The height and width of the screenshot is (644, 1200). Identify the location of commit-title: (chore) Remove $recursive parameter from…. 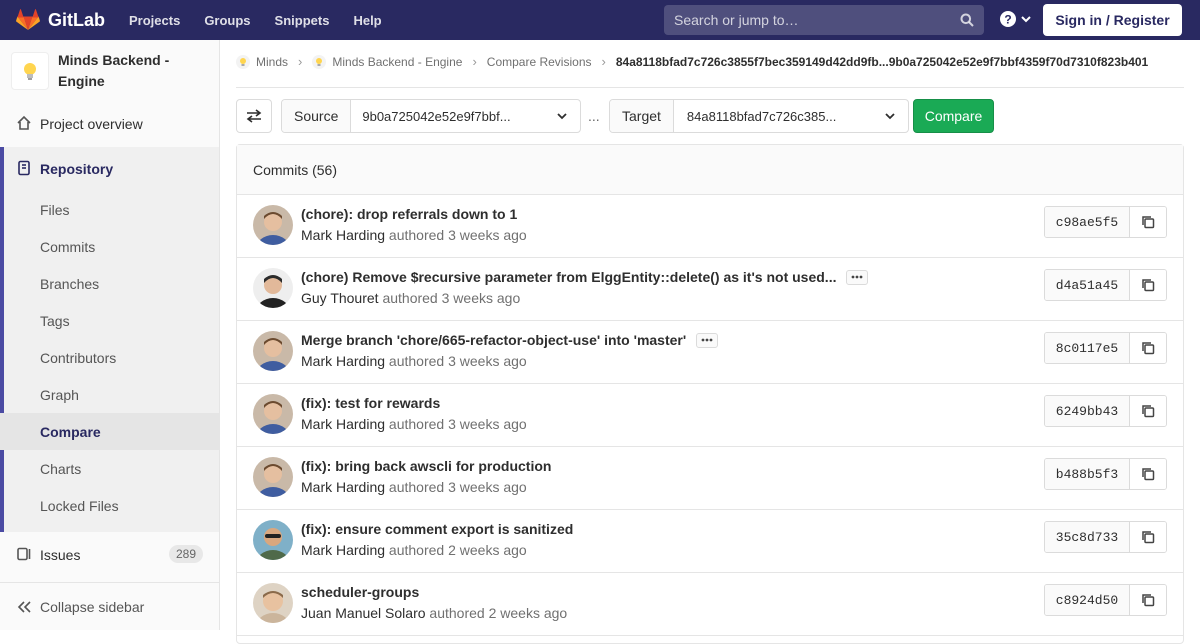
(585, 277).